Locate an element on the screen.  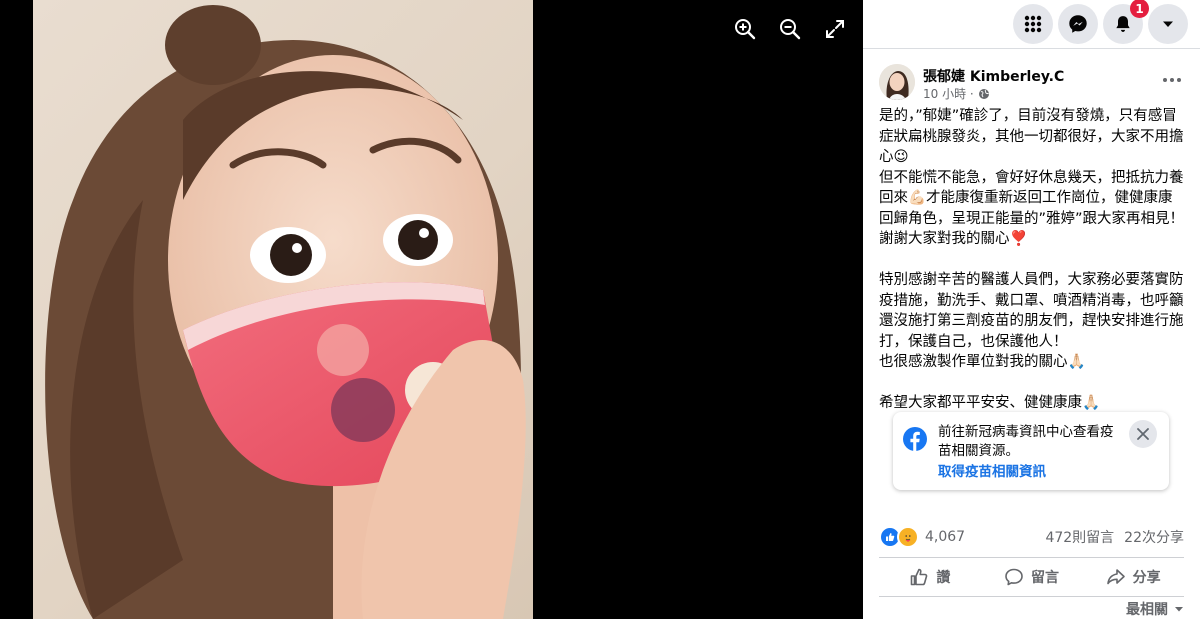
avatar is located at coordinates (897, 82).